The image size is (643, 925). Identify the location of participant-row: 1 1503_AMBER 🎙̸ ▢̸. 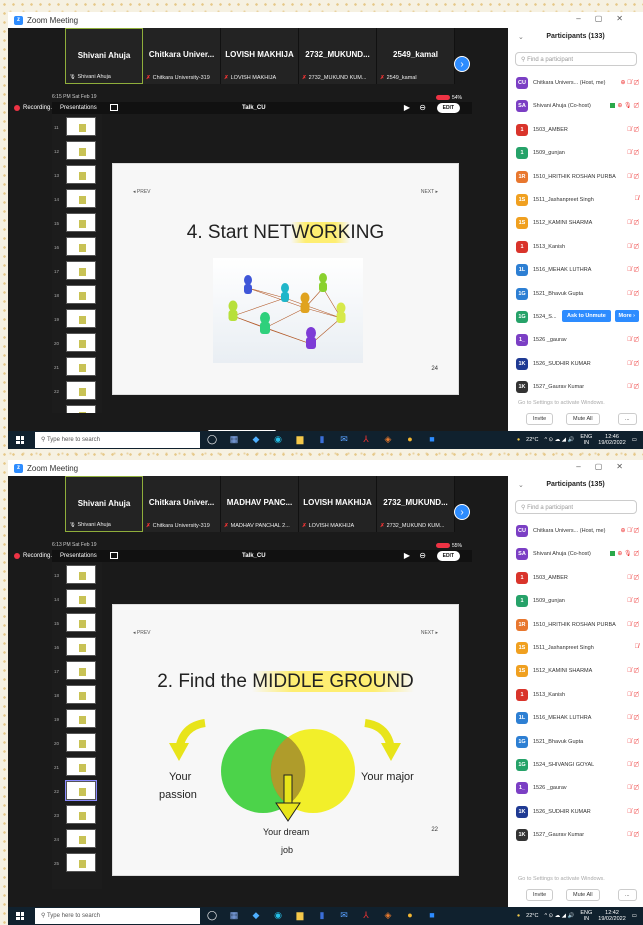
(575, 131).